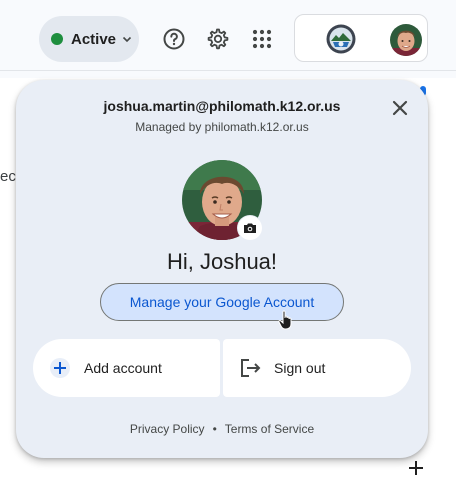  Describe the element at coordinates (251, 368) in the screenshot. I see `logout-icon` at that location.